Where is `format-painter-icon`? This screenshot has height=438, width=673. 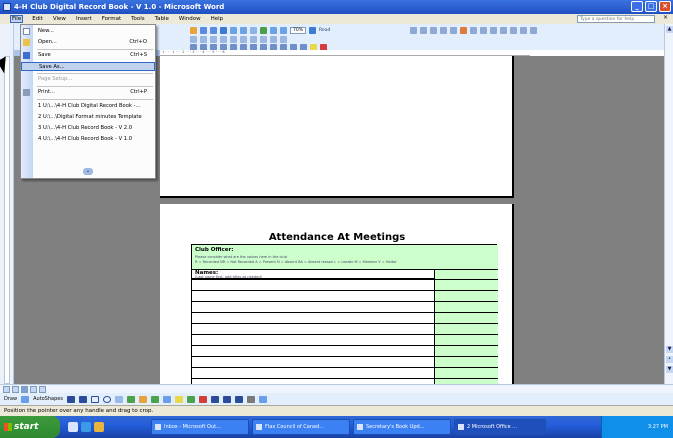 format-painter-icon is located at coordinates (193, 30).